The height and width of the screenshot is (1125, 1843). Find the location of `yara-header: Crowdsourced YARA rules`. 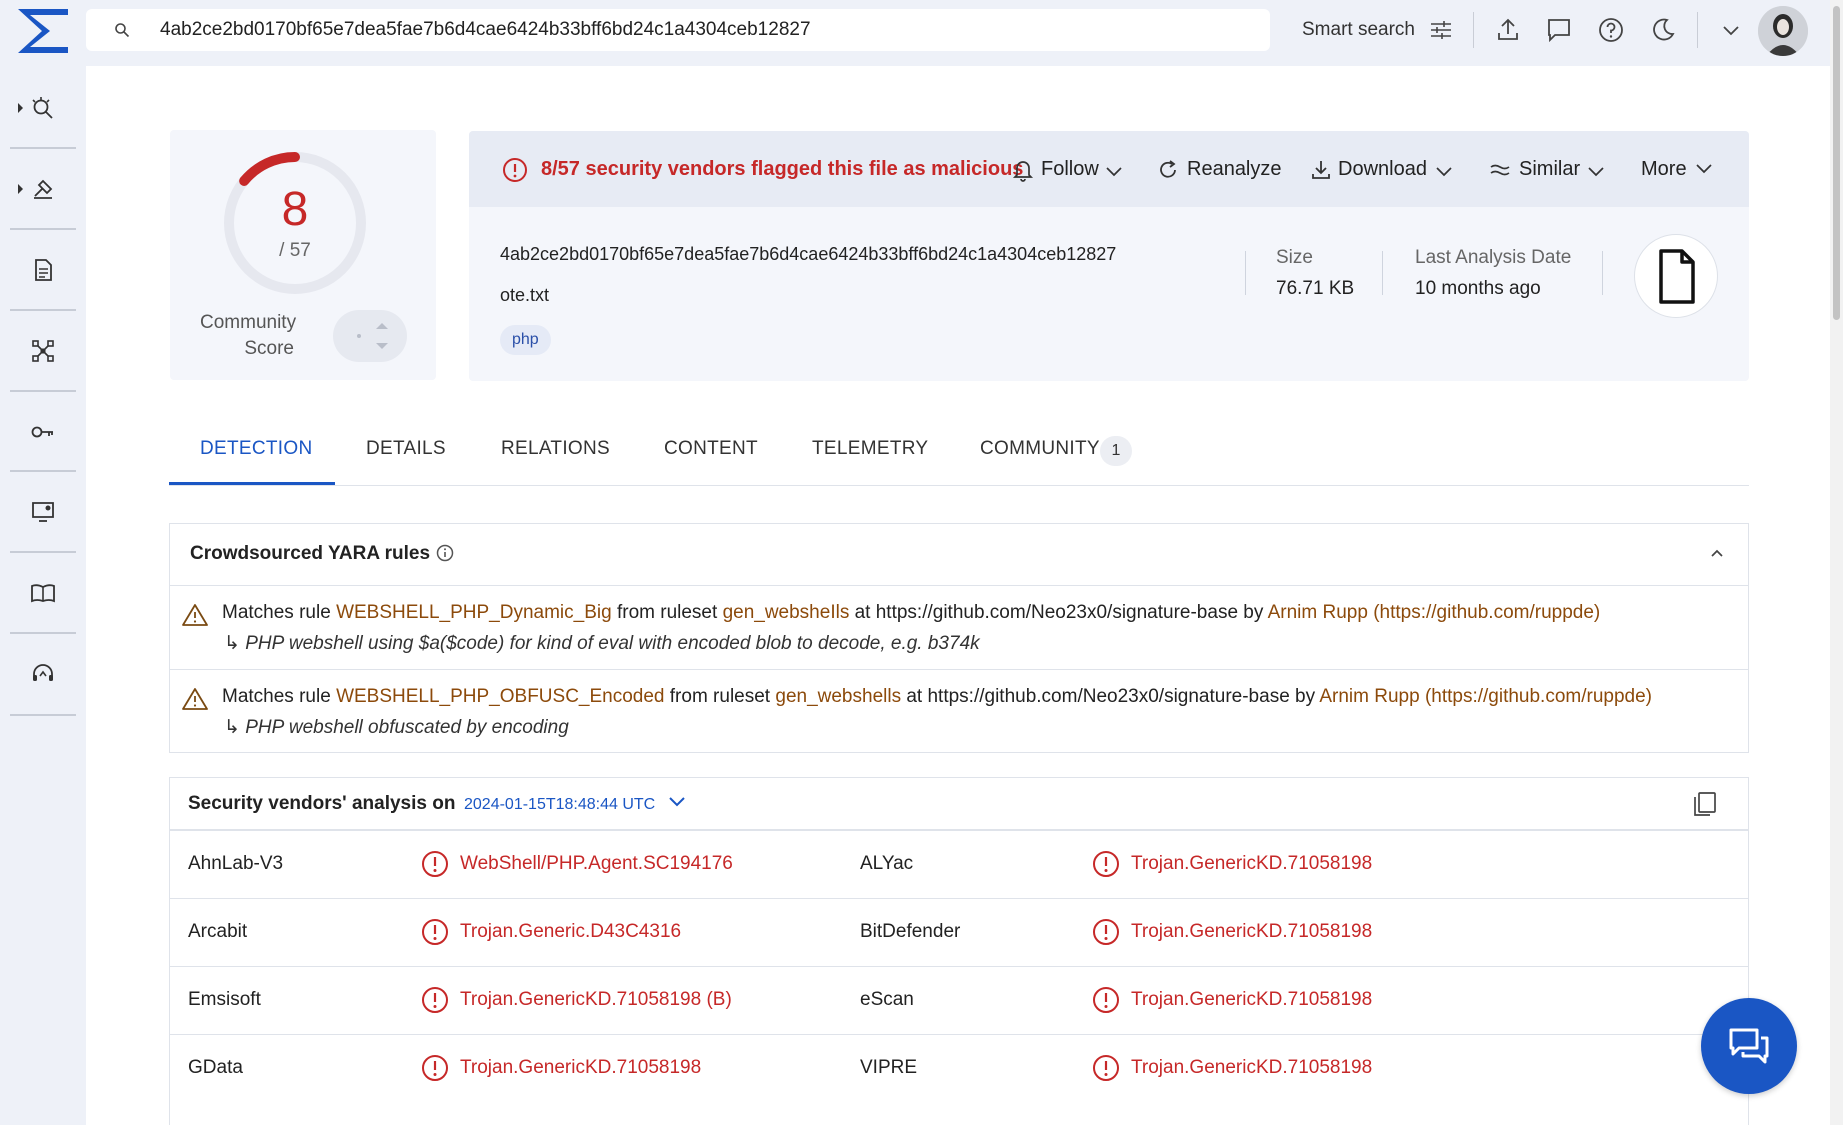

yara-header: Crowdsourced YARA rules is located at coordinates (959, 555).